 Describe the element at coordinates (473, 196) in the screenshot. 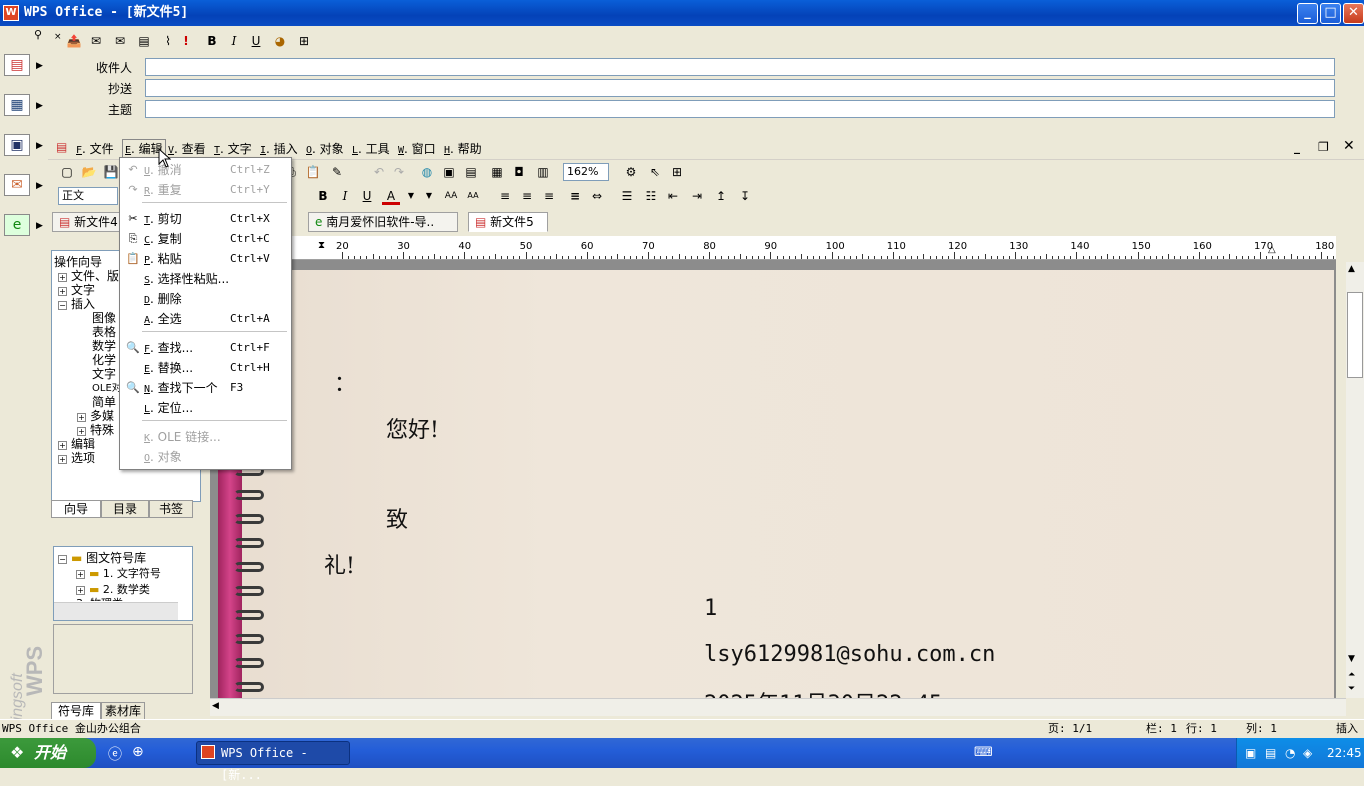

I see `shrink-font-button: AA` at that location.